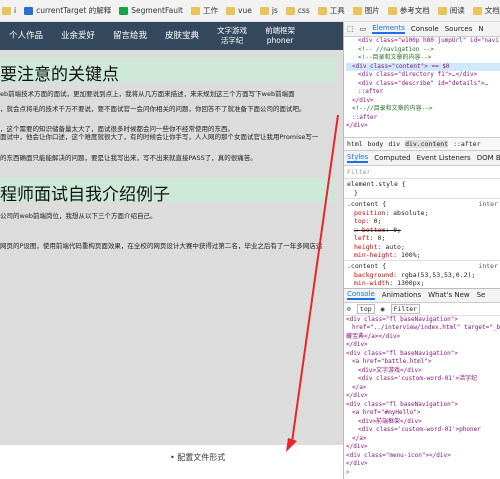 The image size is (500, 479). I want to click on styles-tab: Event Listeners, so click(444, 158).